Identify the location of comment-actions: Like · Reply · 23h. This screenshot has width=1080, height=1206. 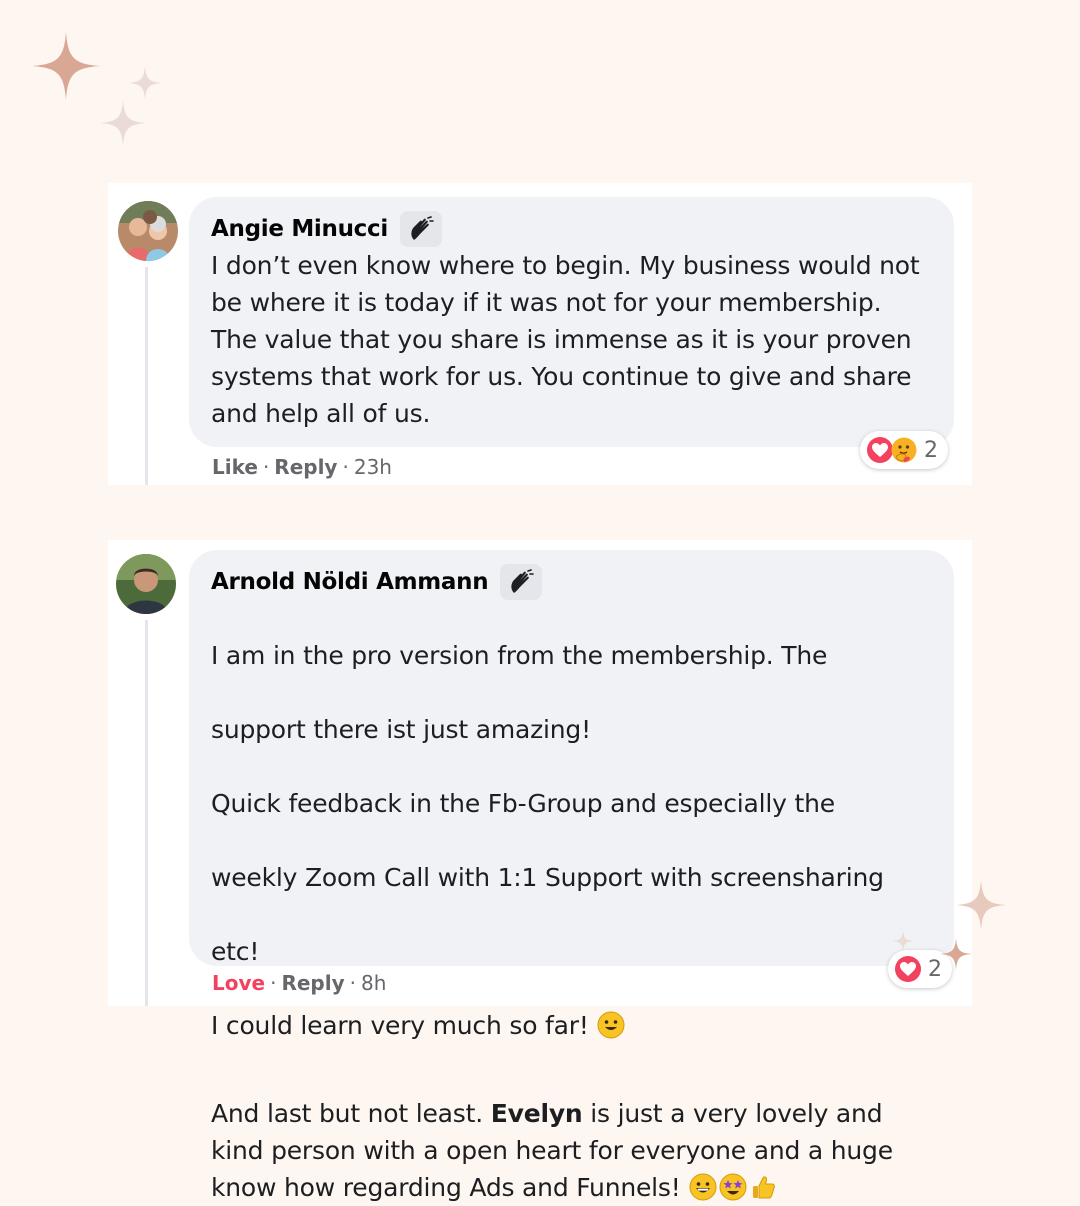
(302, 467).